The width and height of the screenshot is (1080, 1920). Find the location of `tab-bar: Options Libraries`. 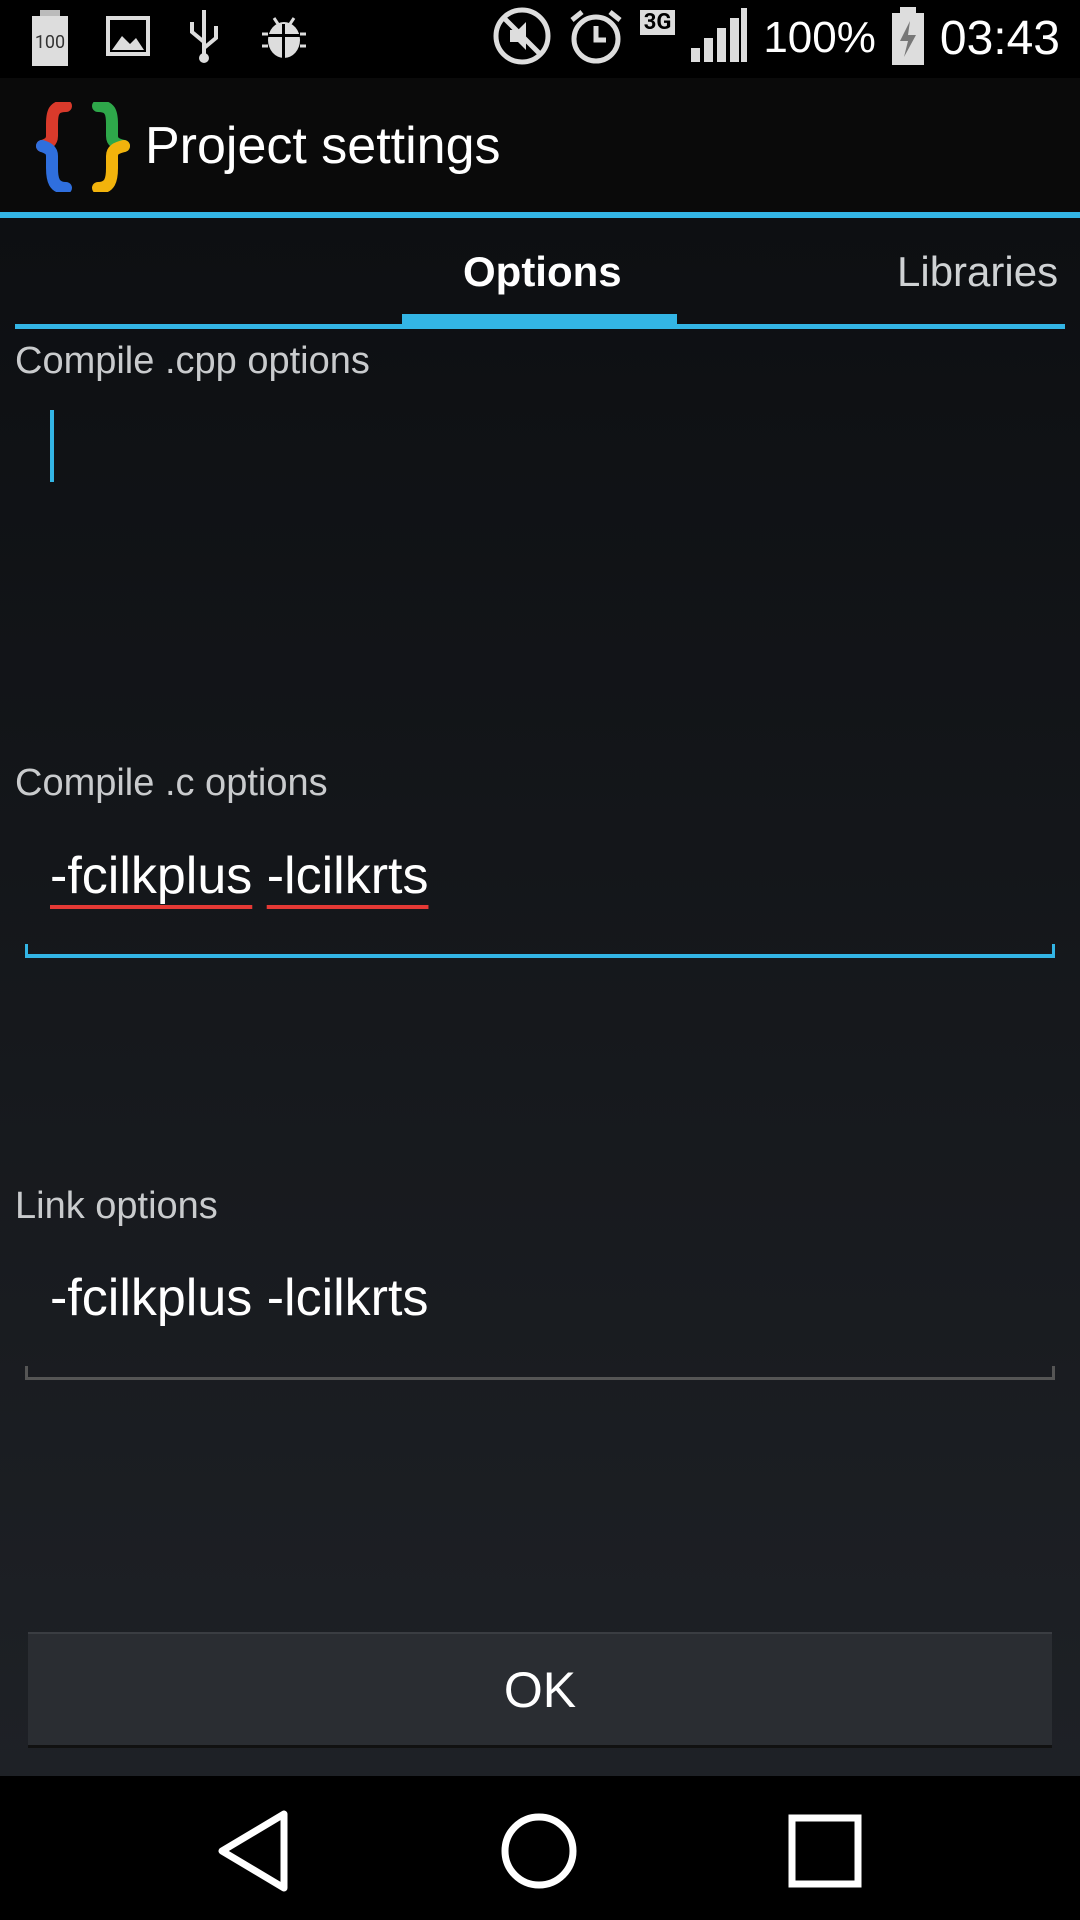

tab-bar: Options Libraries is located at coordinates (540, 274).